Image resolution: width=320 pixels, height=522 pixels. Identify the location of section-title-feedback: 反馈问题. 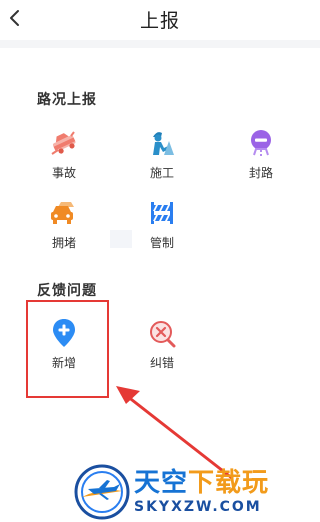
(67, 291).